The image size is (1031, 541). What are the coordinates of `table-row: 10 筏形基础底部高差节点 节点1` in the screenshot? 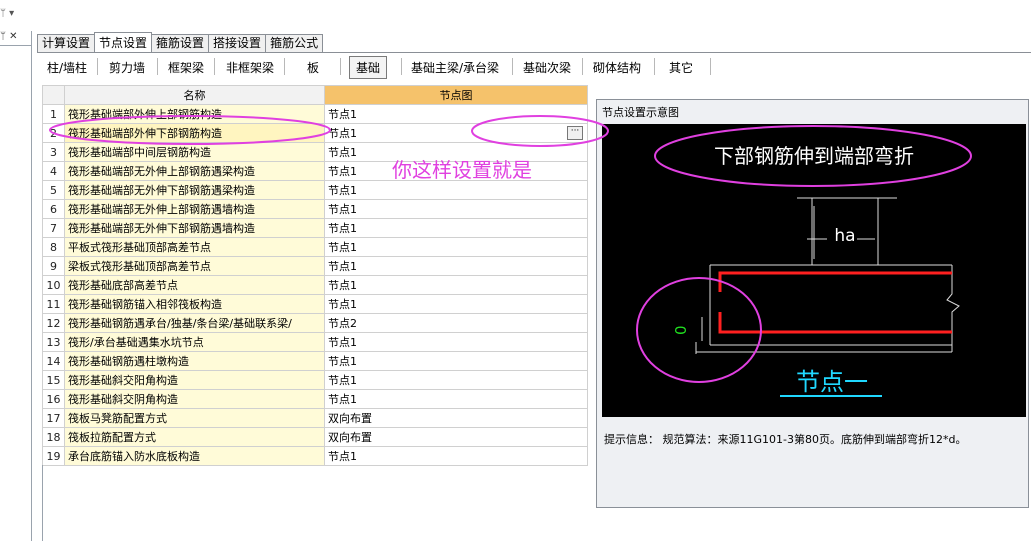 It's located at (315, 285).